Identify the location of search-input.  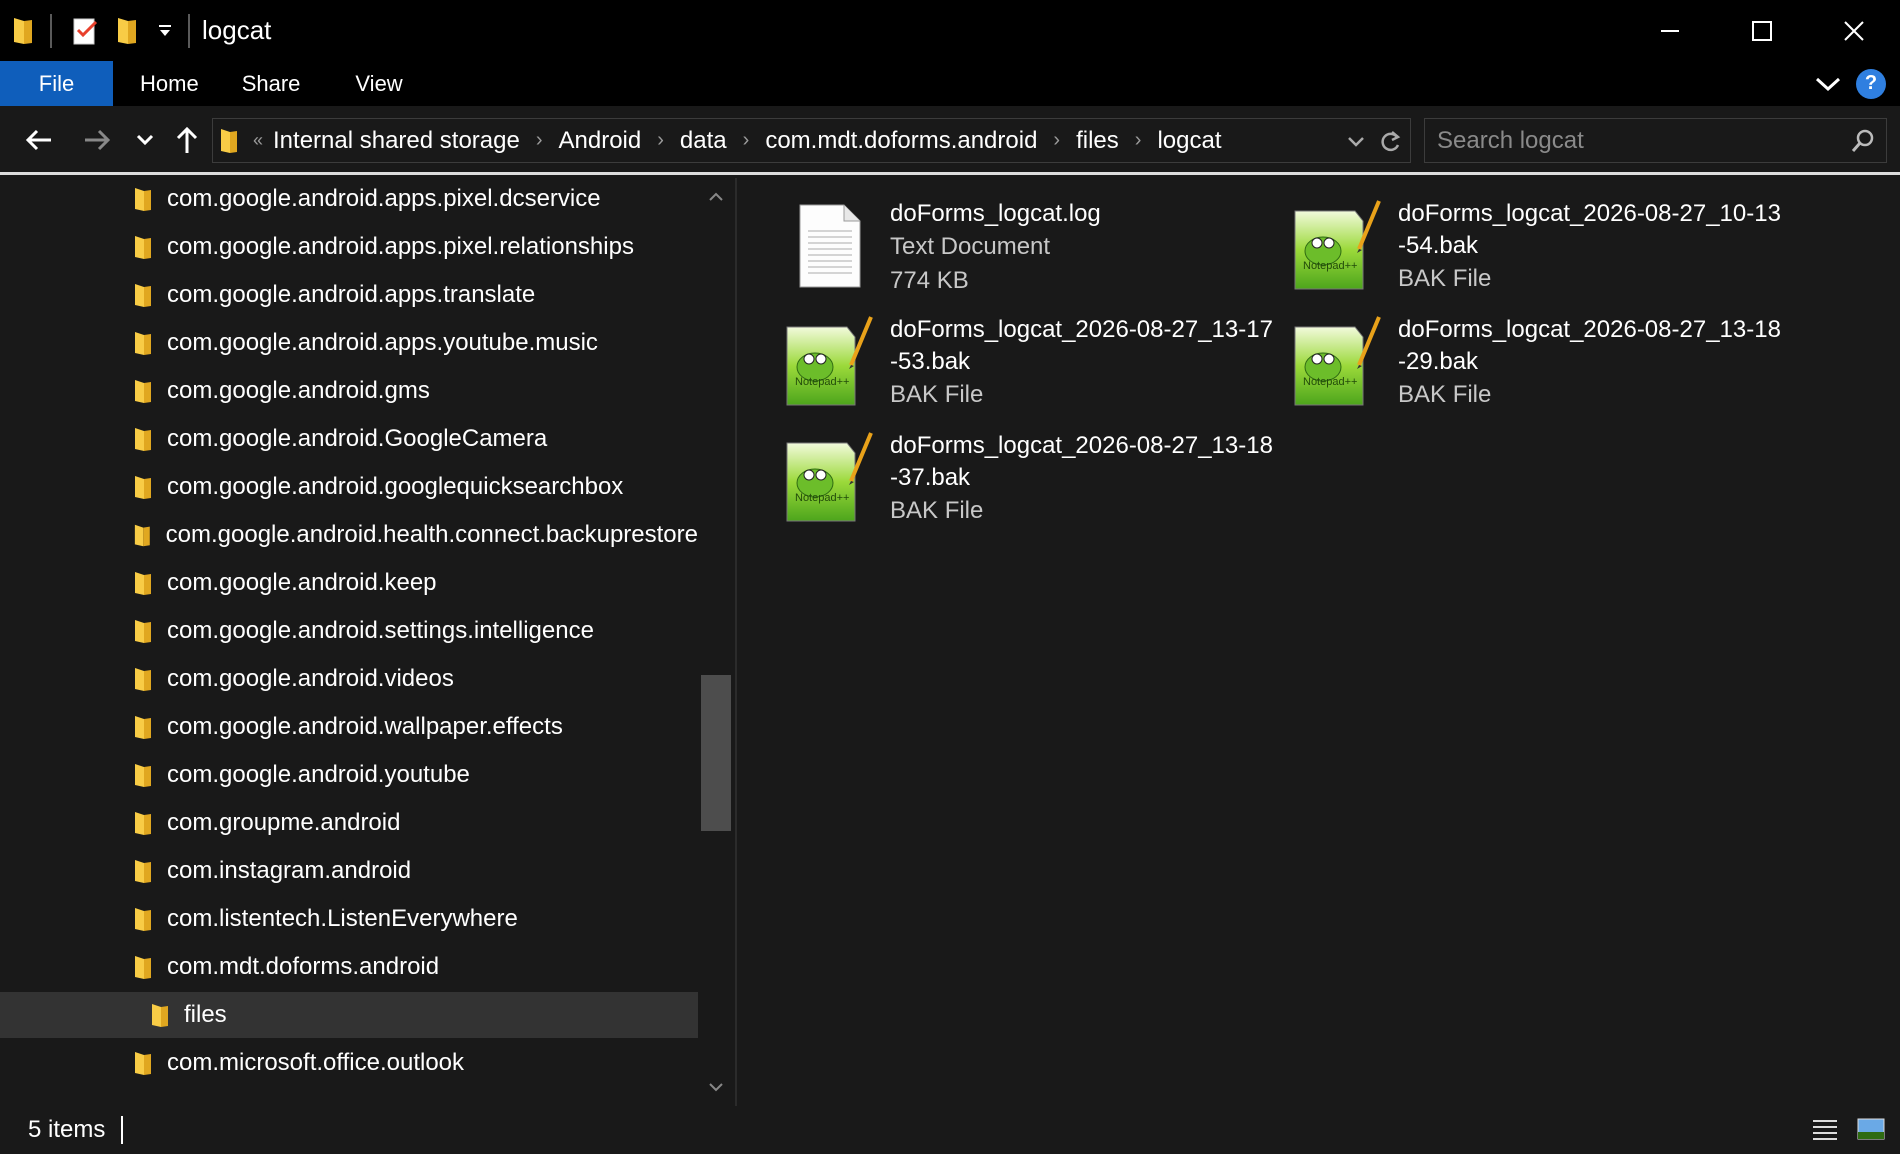
(1625, 140).